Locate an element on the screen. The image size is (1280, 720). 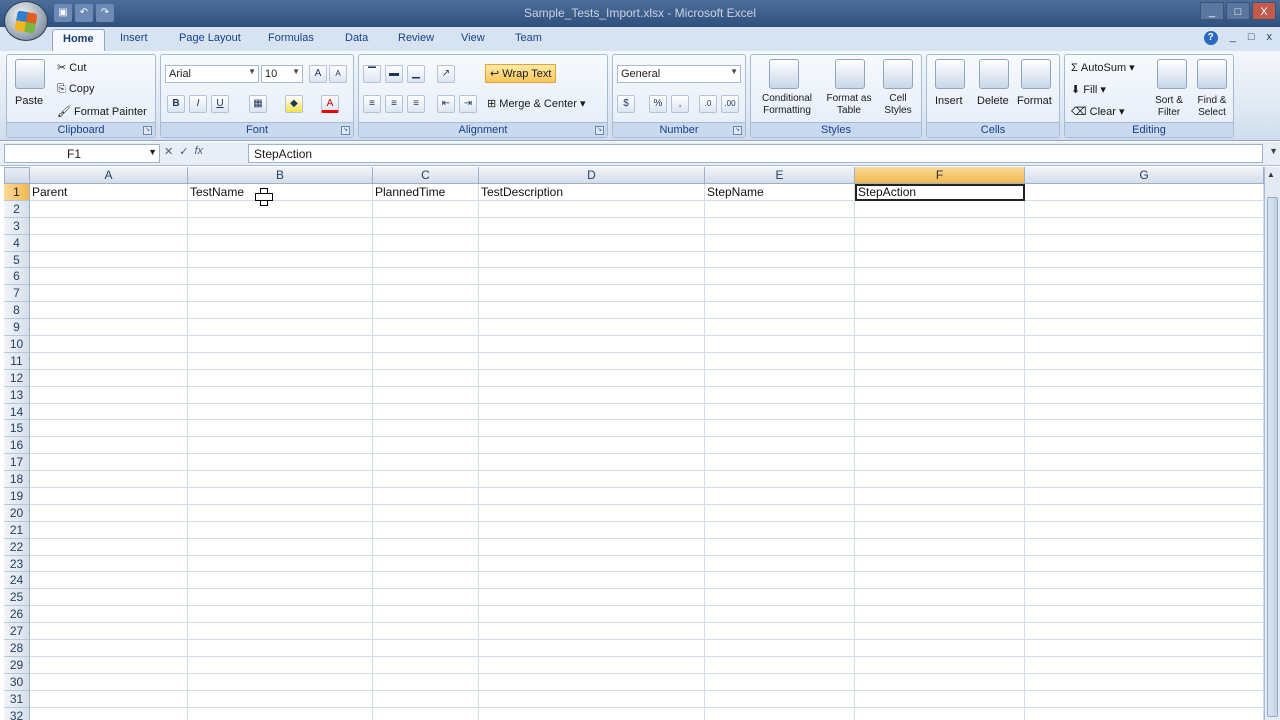
row-header: 26 is located at coordinates (17, 615).